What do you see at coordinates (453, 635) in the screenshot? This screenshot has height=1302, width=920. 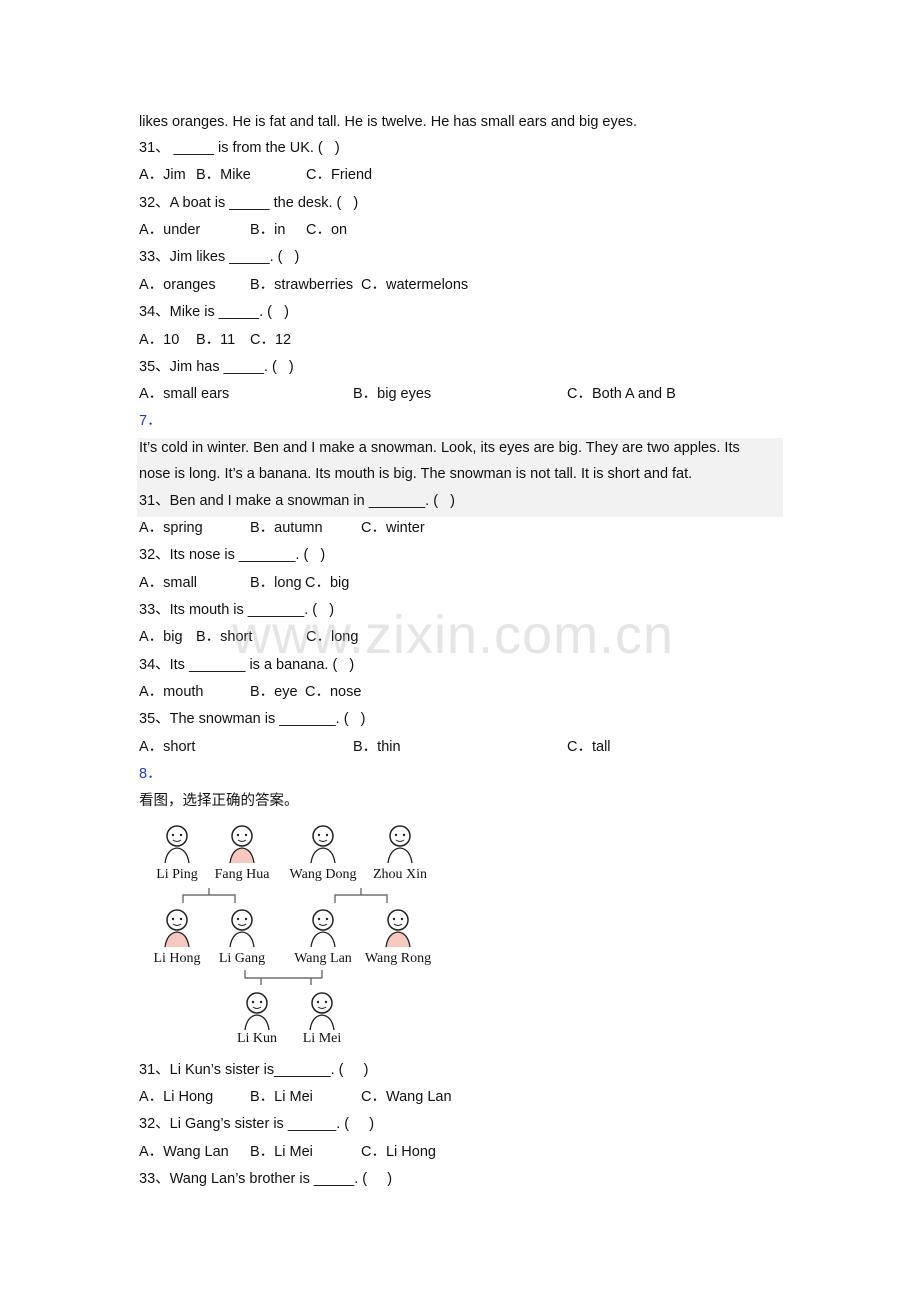 I see `watermark: www.zixin.com.cn` at bounding box center [453, 635].